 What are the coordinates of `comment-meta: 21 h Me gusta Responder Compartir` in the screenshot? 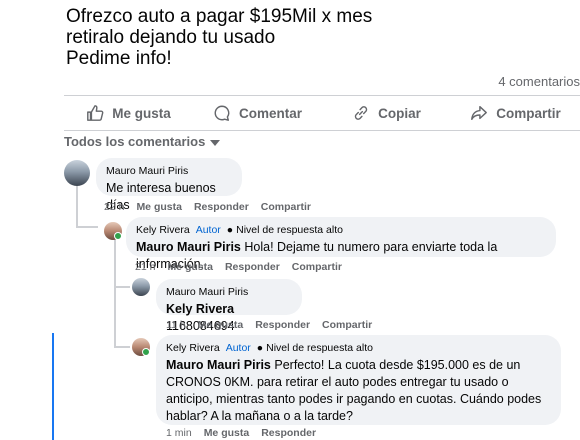 It's located at (238, 267).